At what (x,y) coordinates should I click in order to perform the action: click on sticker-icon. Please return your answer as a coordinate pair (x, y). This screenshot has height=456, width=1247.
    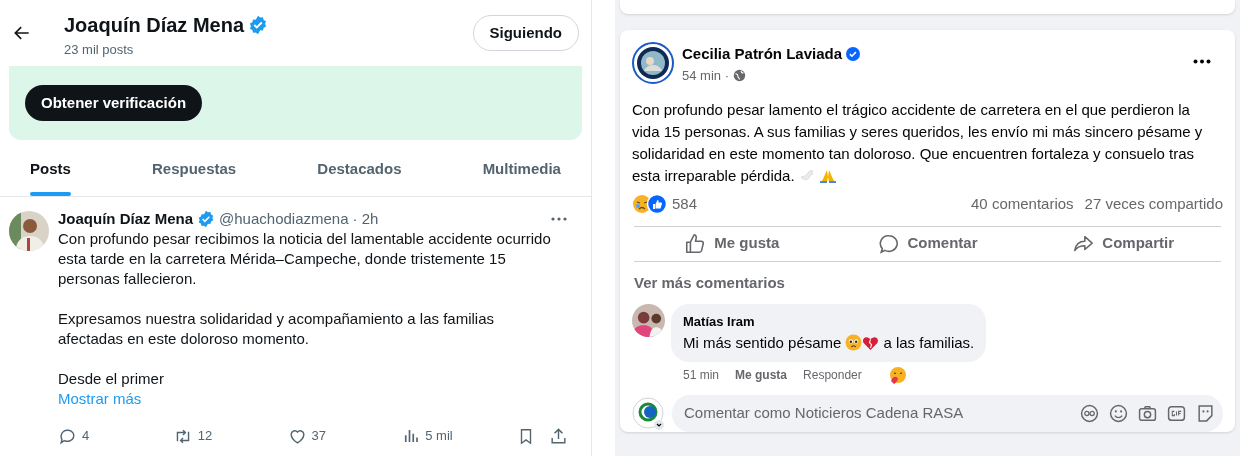
    Looking at the image, I should click on (1205, 413).